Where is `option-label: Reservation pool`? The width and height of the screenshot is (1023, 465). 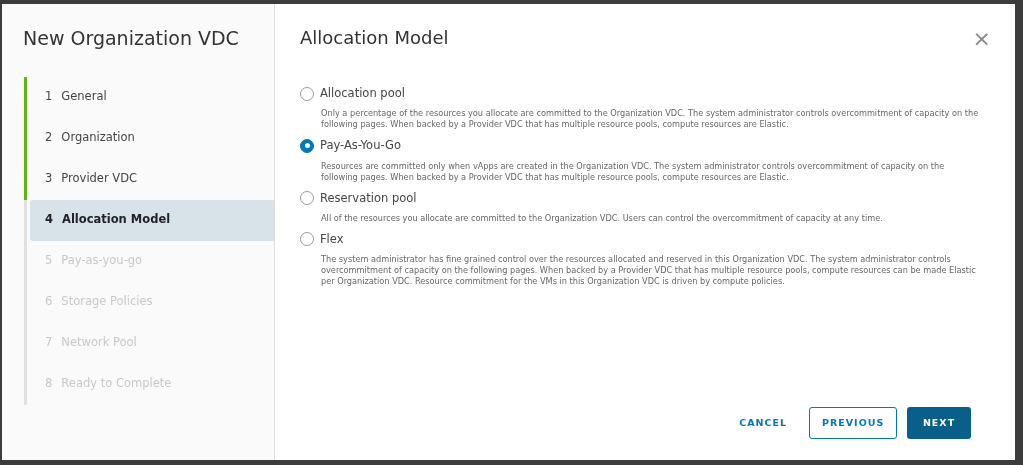 option-label: Reservation pool is located at coordinates (368, 198).